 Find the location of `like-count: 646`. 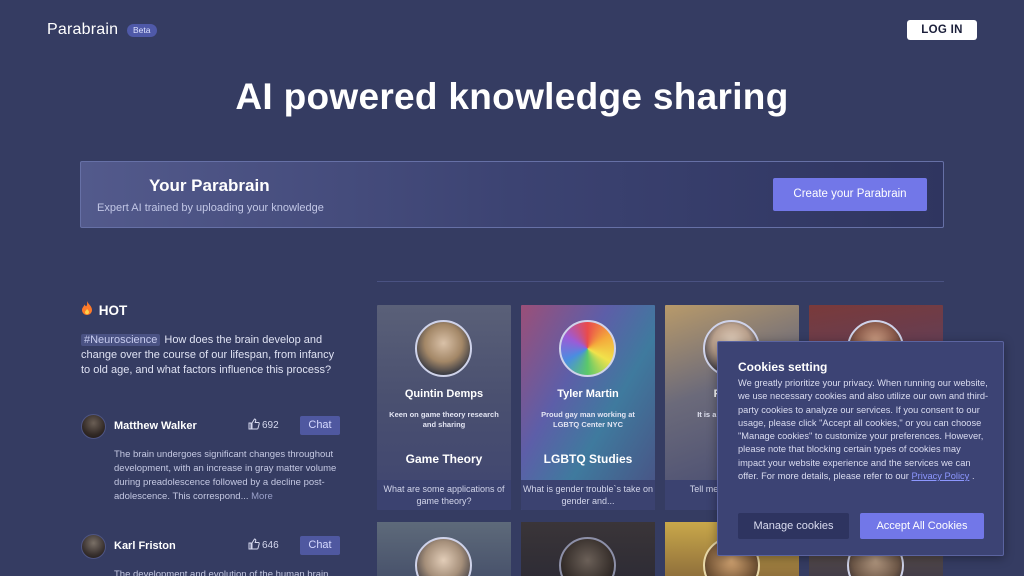

like-count: 646 is located at coordinates (263, 544).